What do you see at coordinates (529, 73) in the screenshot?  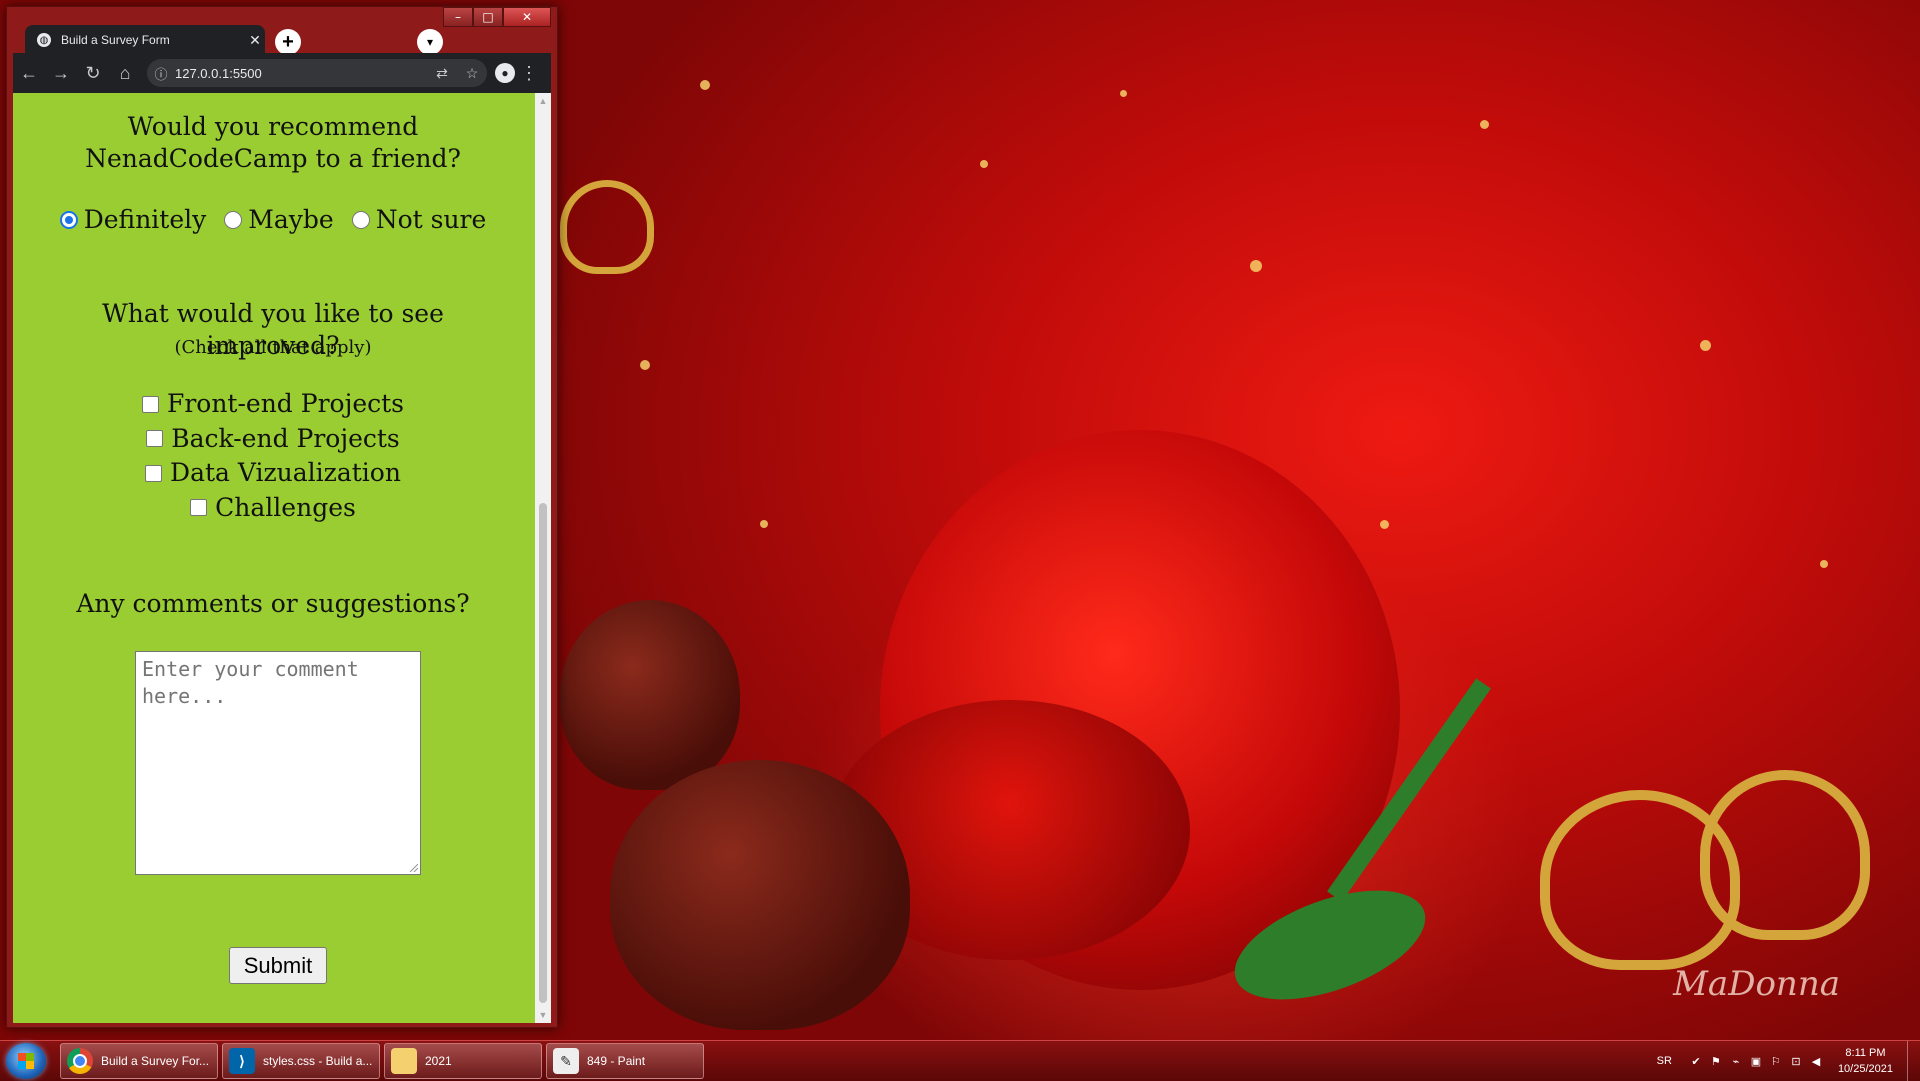 I see `kebab-menu-icon: ⋮` at bounding box center [529, 73].